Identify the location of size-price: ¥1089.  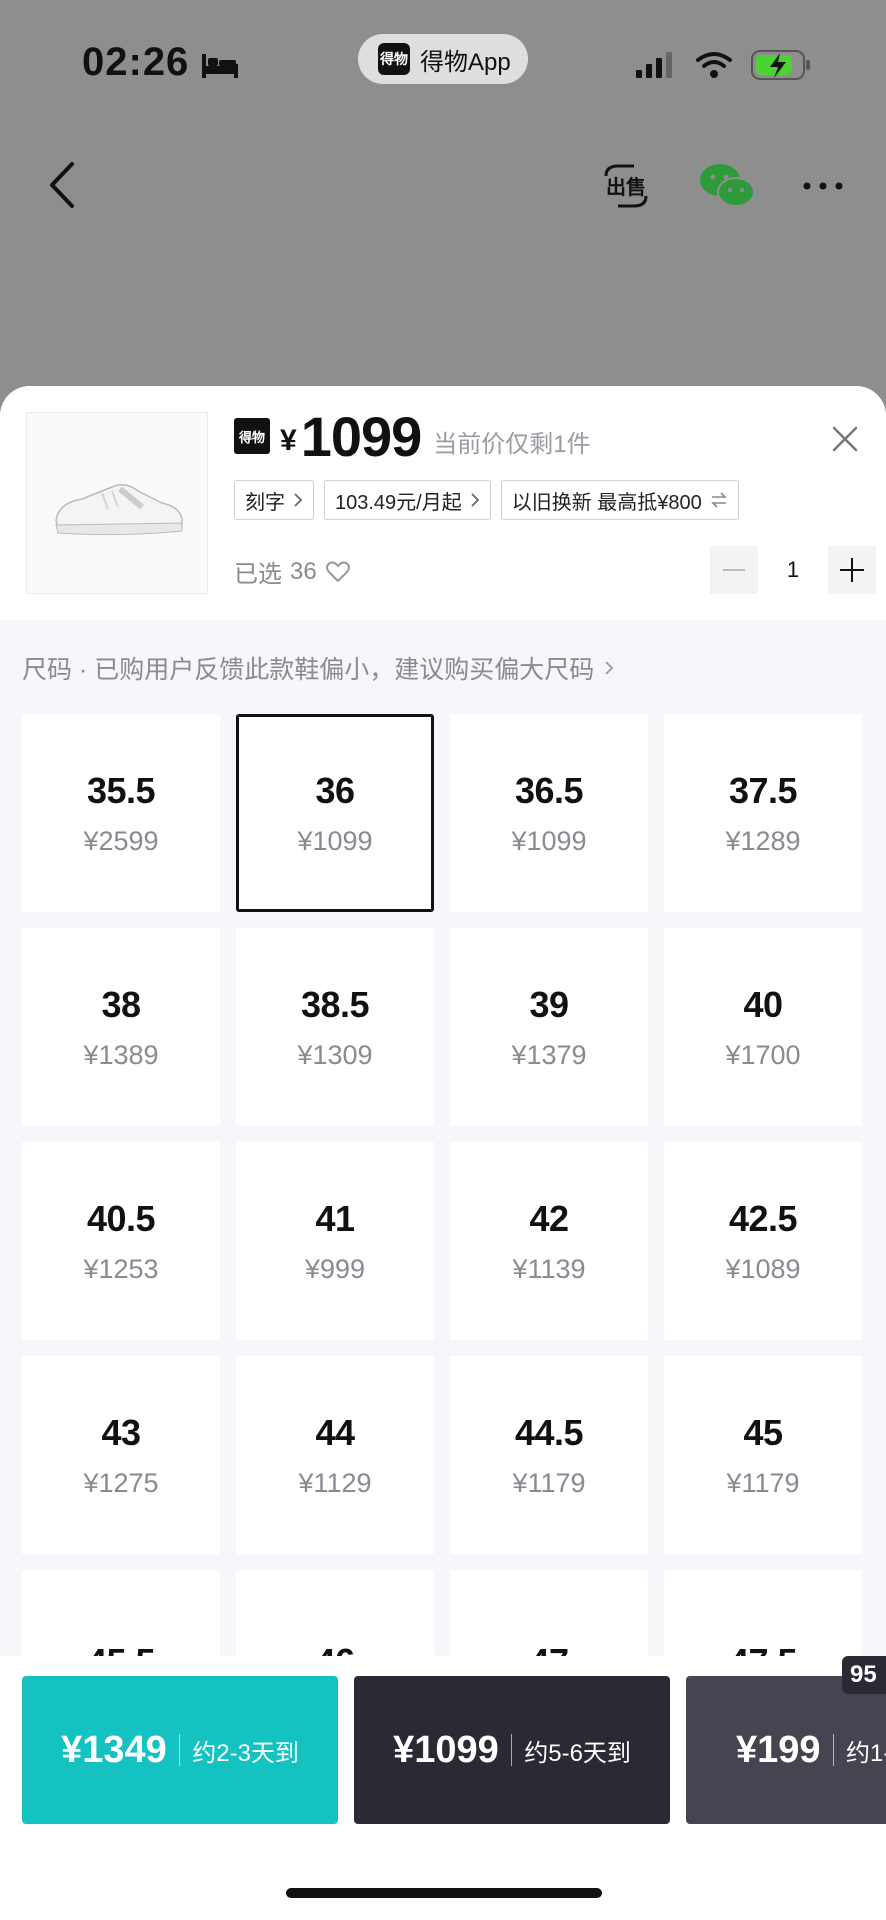
(763, 1268).